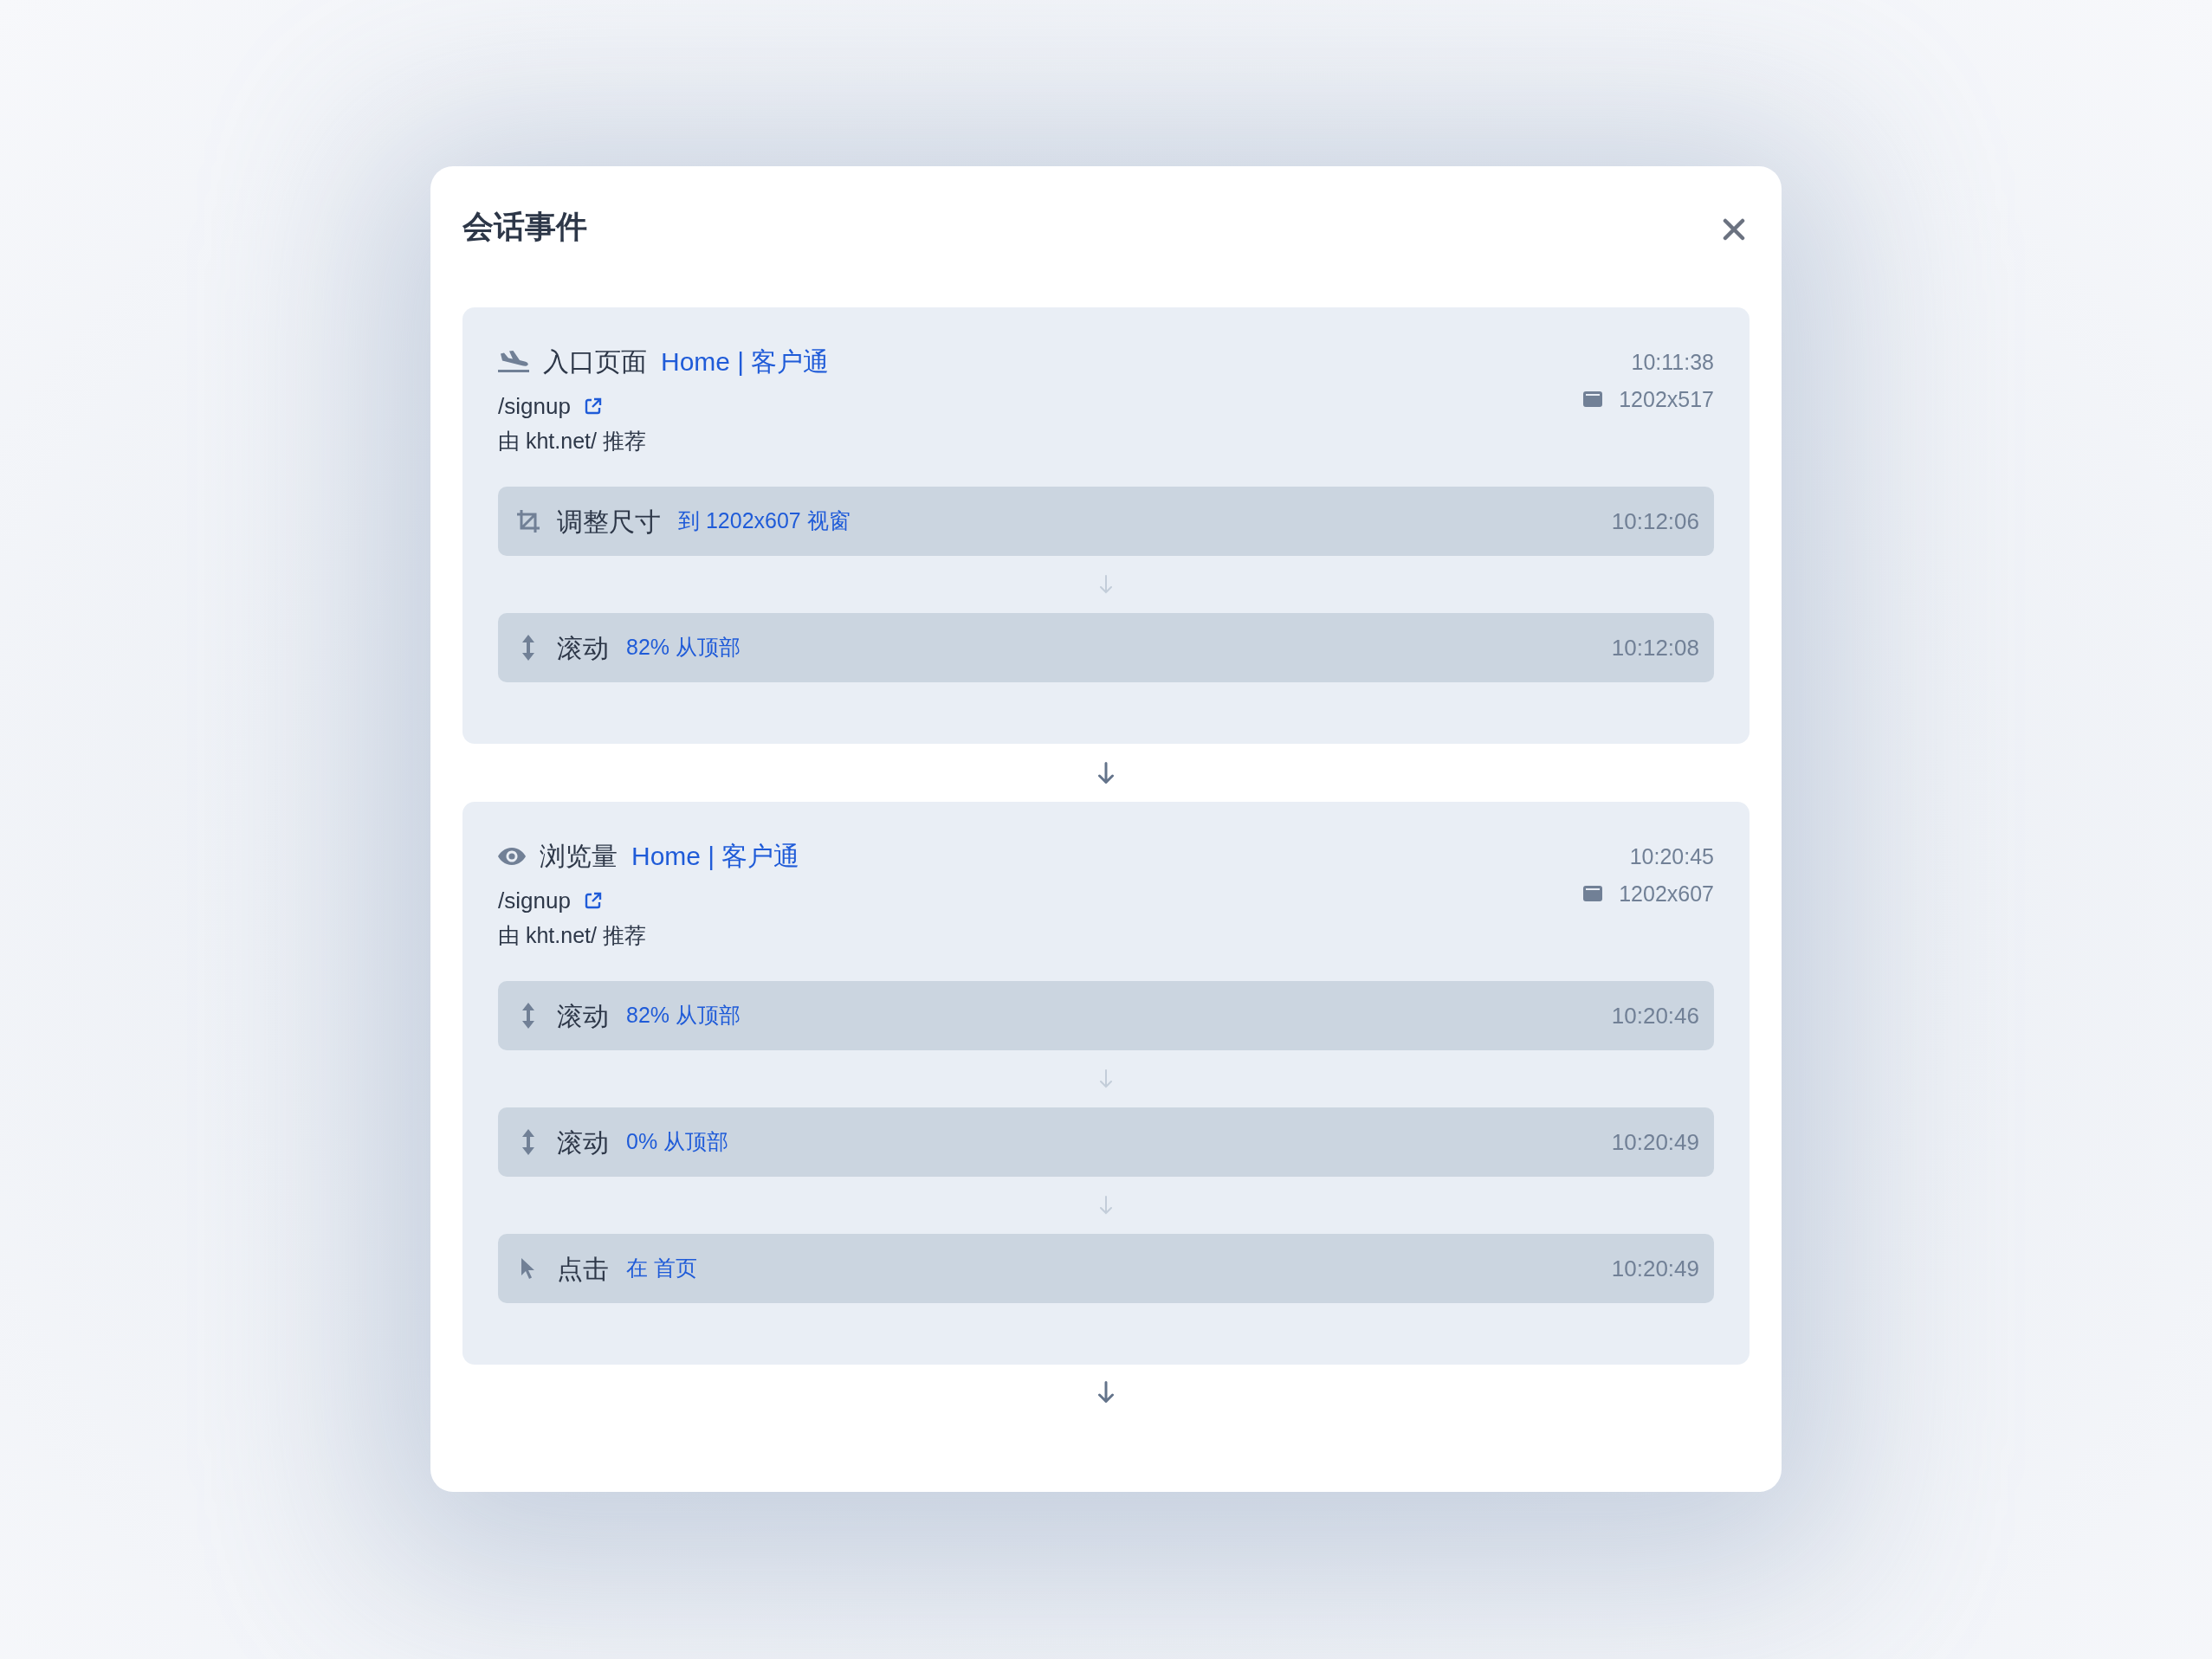 The width and height of the screenshot is (2212, 1659). I want to click on visit-time: 10:20:45, so click(1671, 856).